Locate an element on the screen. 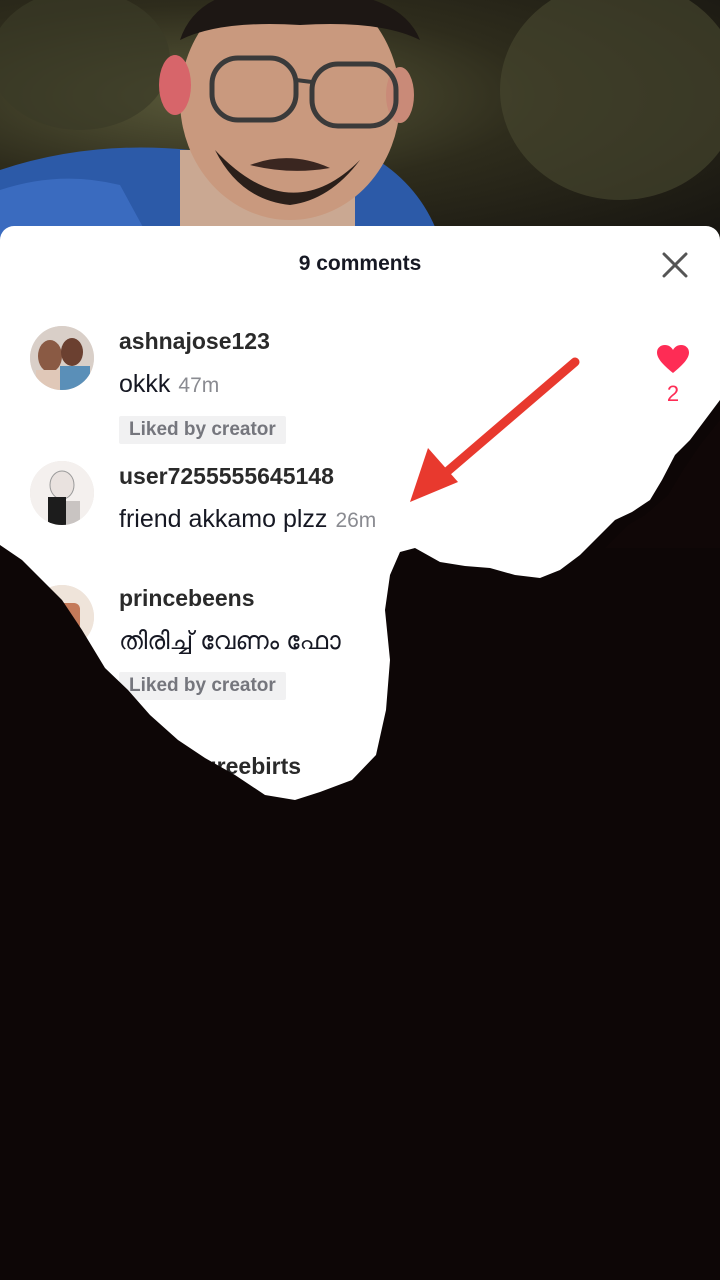 This screenshot has height=1280, width=720. comment-body: തിരിച്ച് വേണം ഫോ is located at coordinates (230, 641).